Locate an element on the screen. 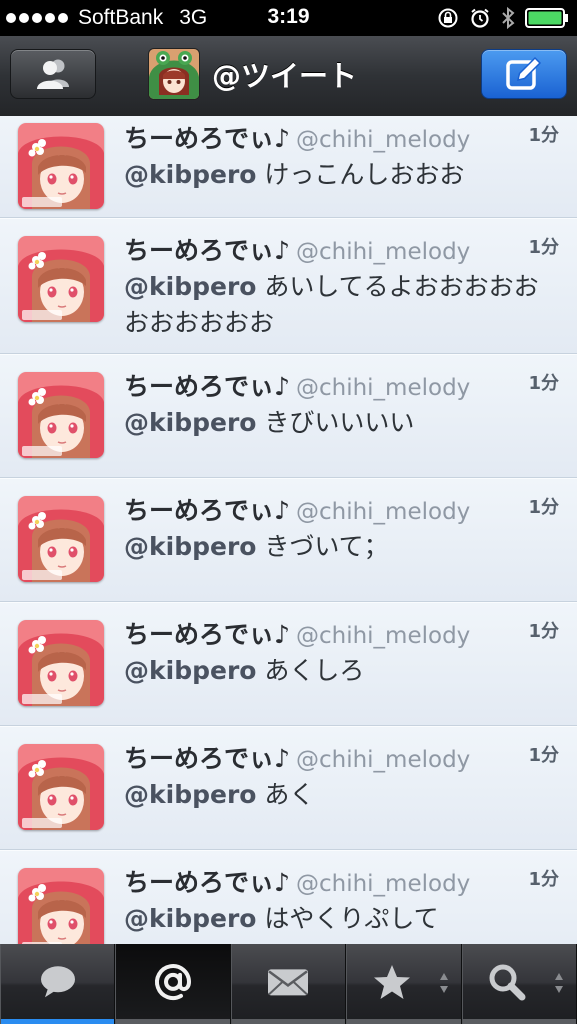 The image size is (577, 1024). compose-button is located at coordinates (524, 74).